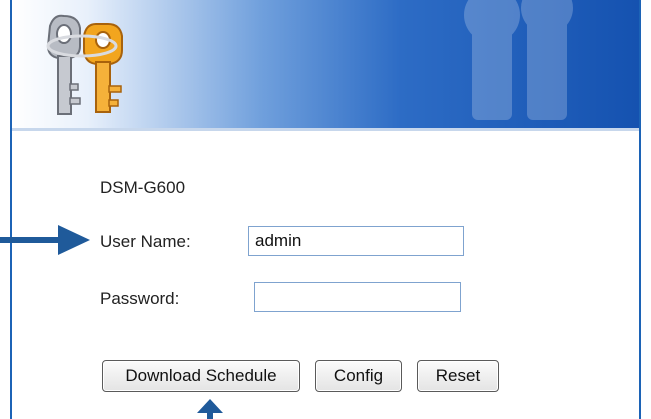 This screenshot has height=419, width=651. What do you see at coordinates (201, 376) in the screenshot?
I see `download-schedule-button: Download Schedule` at bounding box center [201, 376].